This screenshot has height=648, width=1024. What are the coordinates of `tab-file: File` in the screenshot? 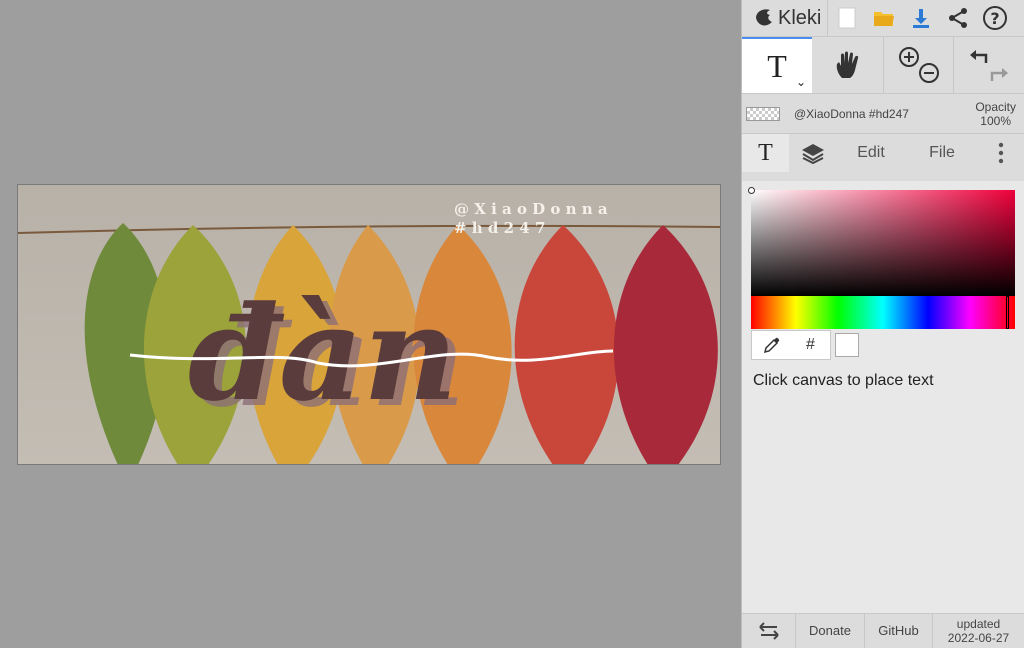 It's located at (942, 153).